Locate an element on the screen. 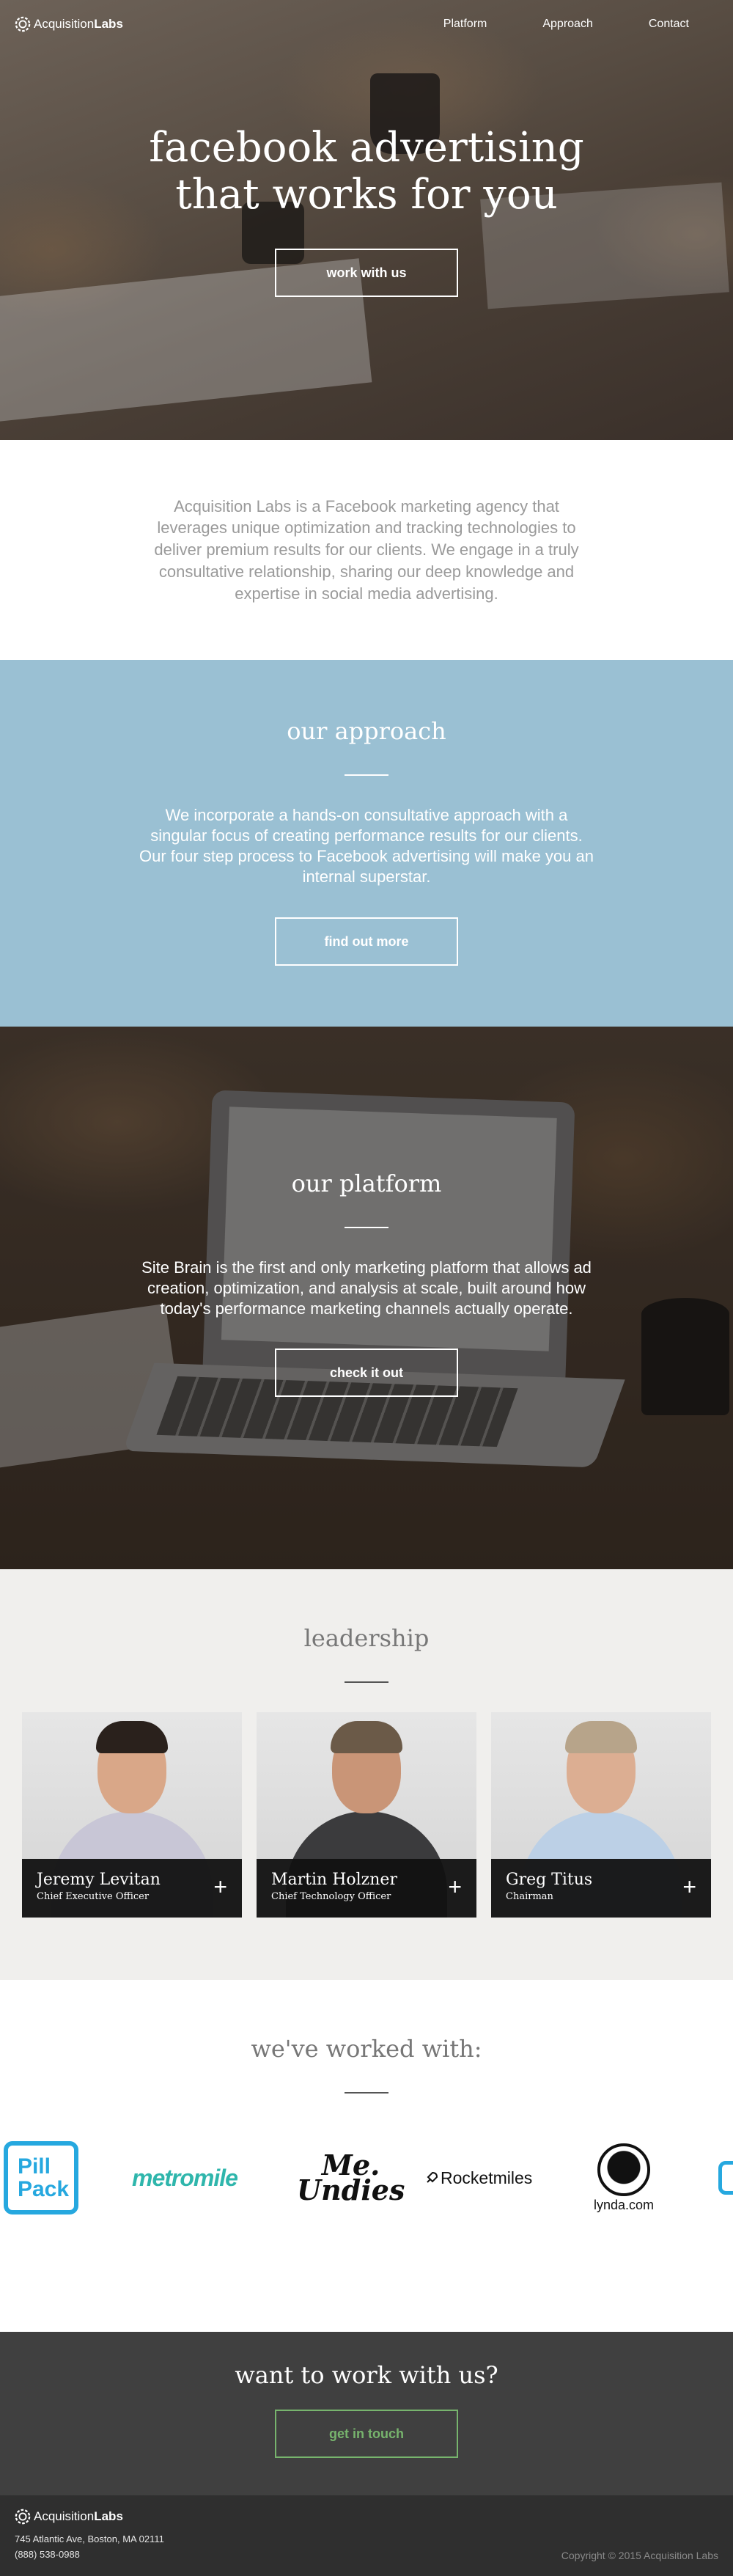 This screenshot has width=733, height=2576. meundies-logo: Me. Undies is located at coordinates (351, 2178).